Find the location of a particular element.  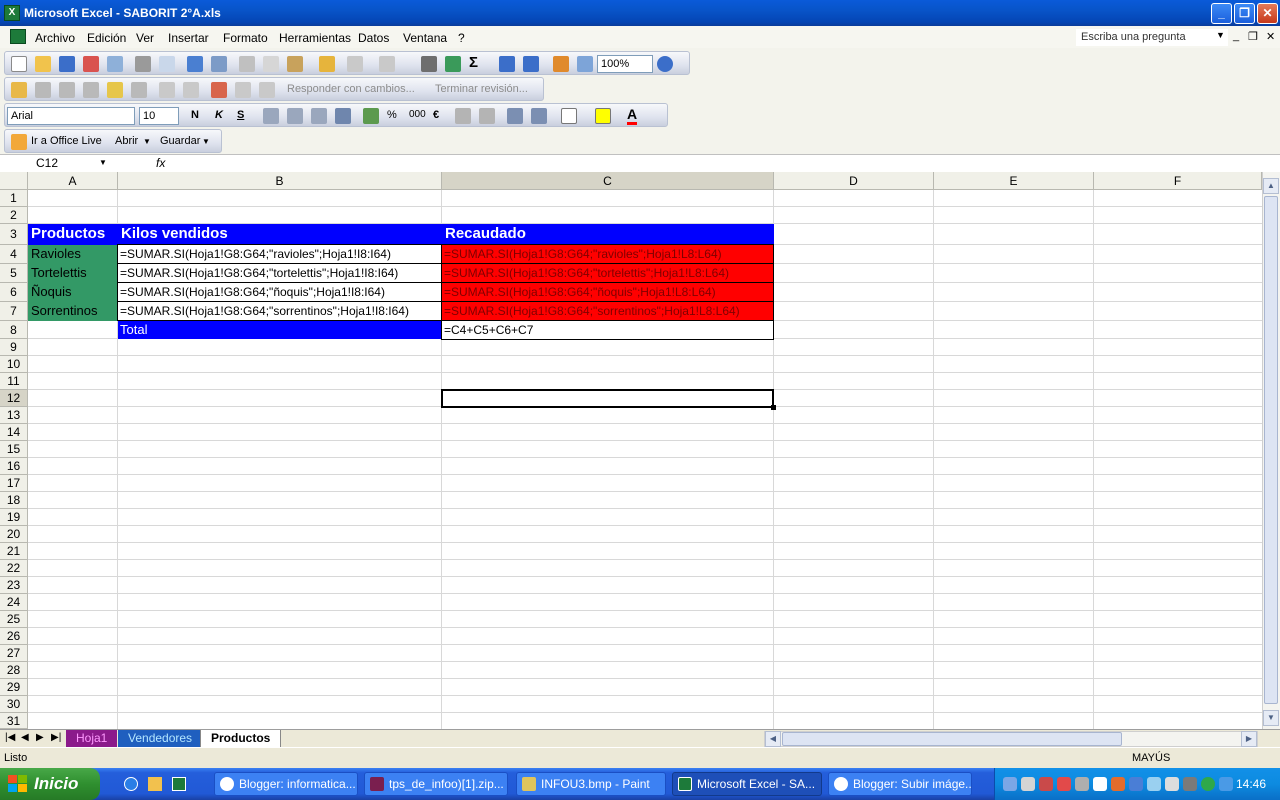

cell-a7: Sorrentinos is located at coordinates (73, 311).